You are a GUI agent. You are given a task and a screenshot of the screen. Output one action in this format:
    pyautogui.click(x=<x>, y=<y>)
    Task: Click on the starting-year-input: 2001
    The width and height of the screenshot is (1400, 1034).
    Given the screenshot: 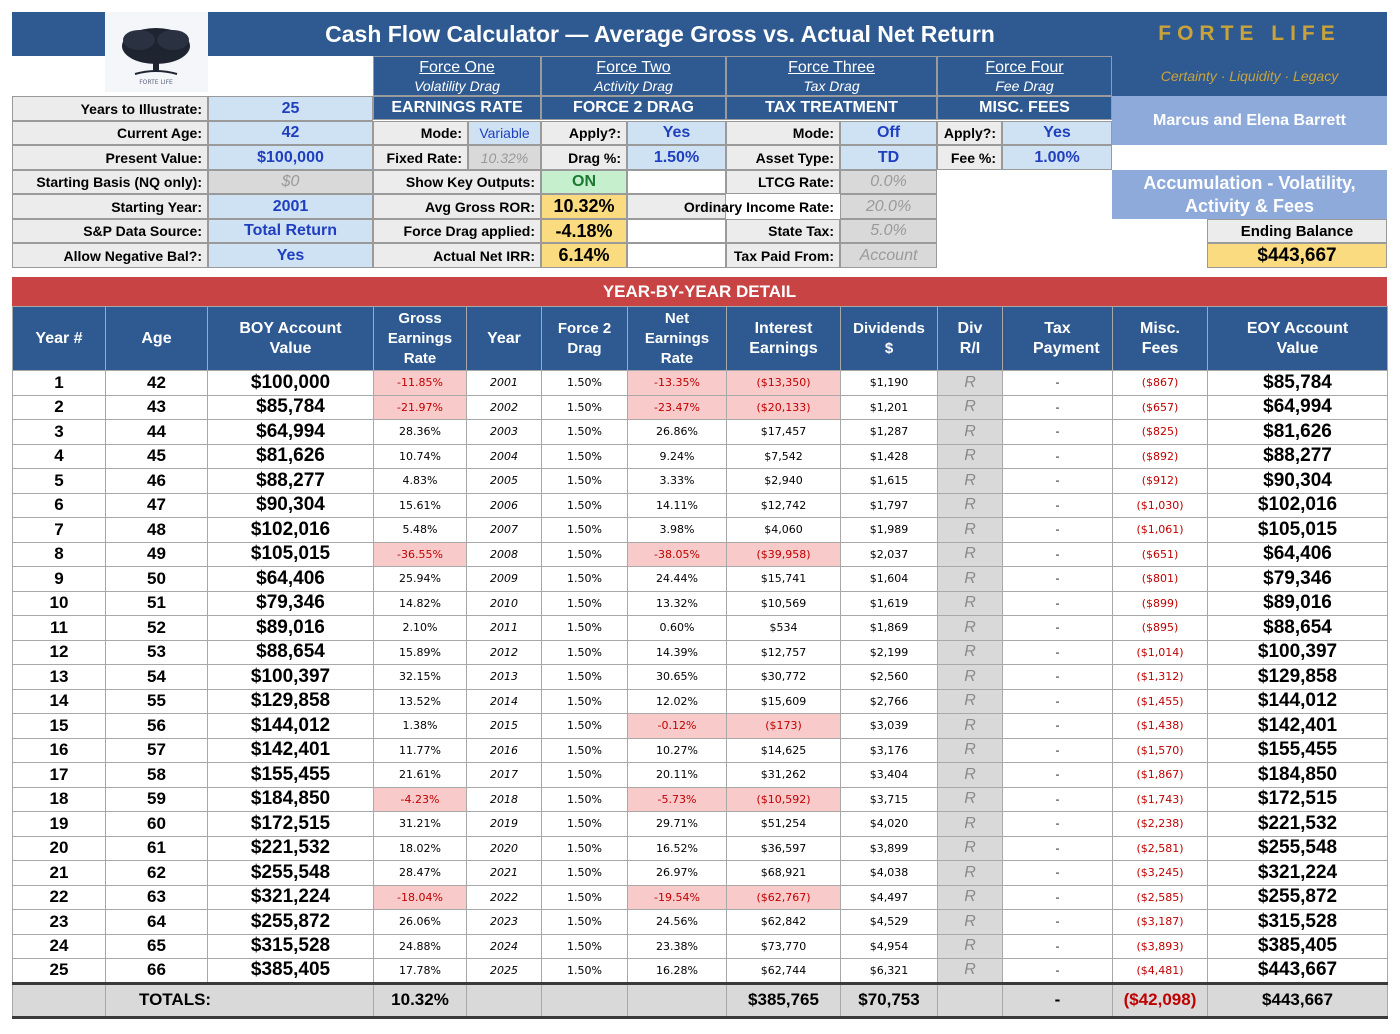 What is the action you would take?
    pyautogui.click(x=290, y=206)
    